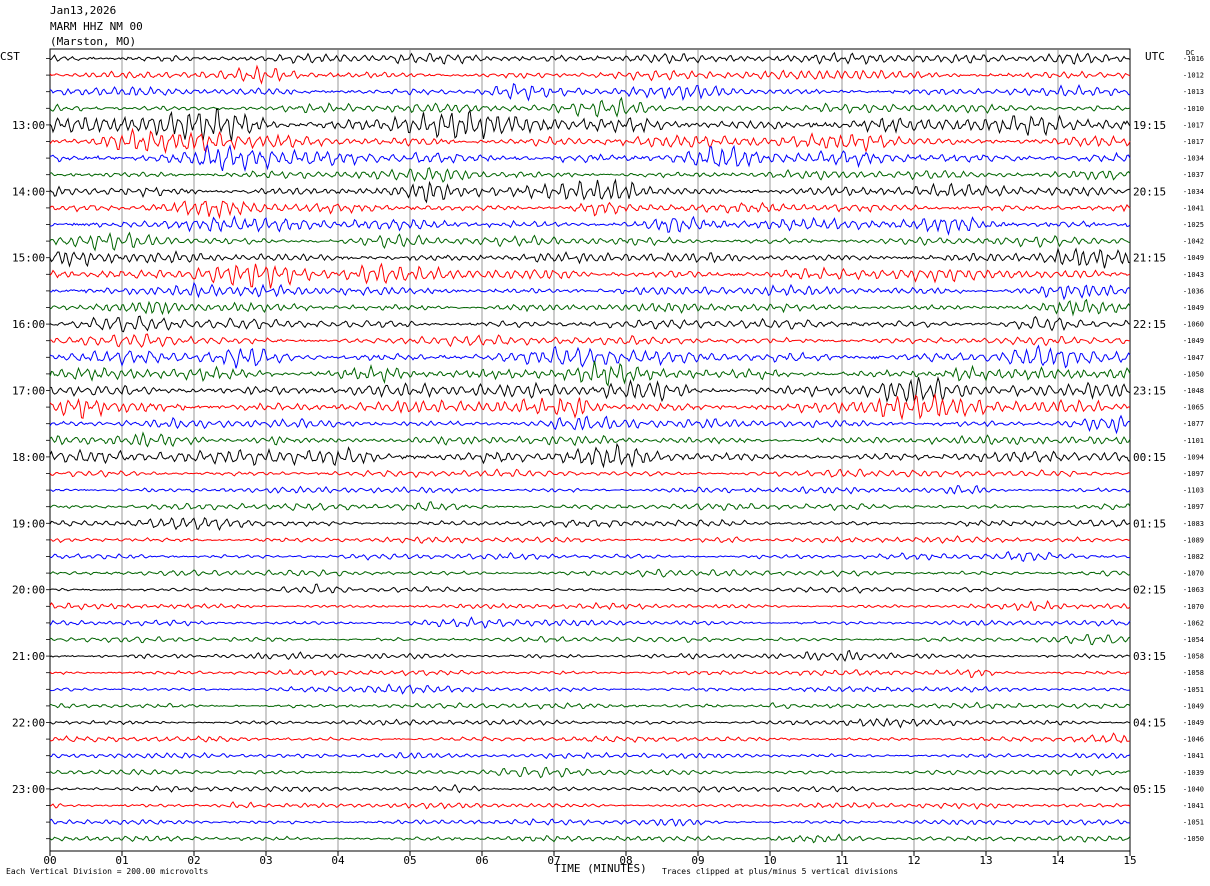  Describe the element at coordinates (1193, 92) in the screenshot. I see `dc-offset-label: -1013` at that location.